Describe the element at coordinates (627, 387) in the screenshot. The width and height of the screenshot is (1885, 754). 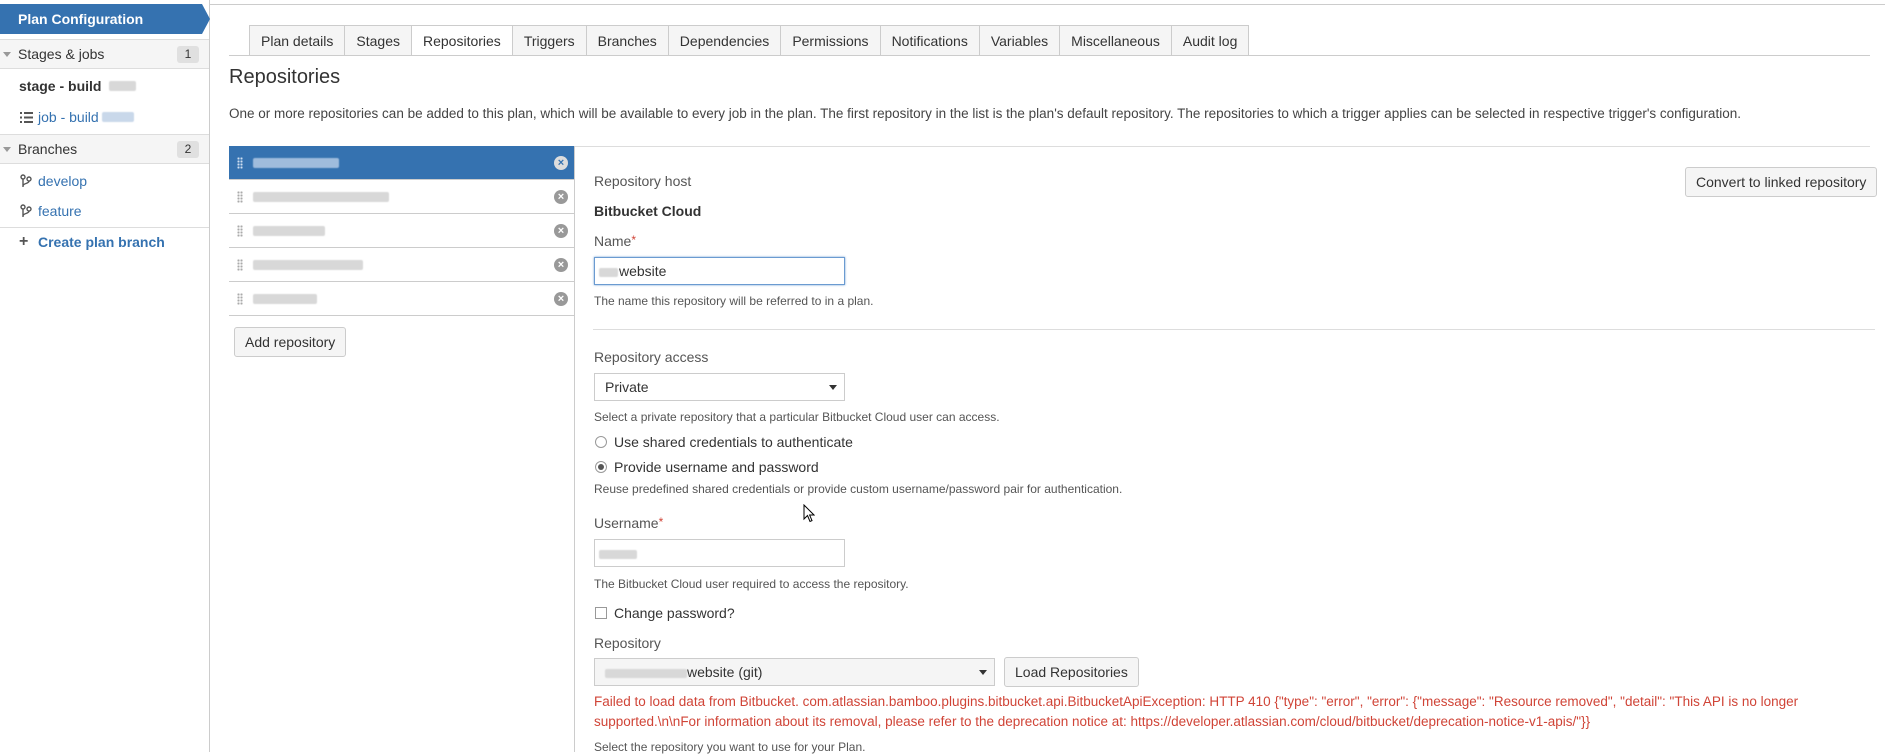
I see `repository-access-value: Private` at that location.